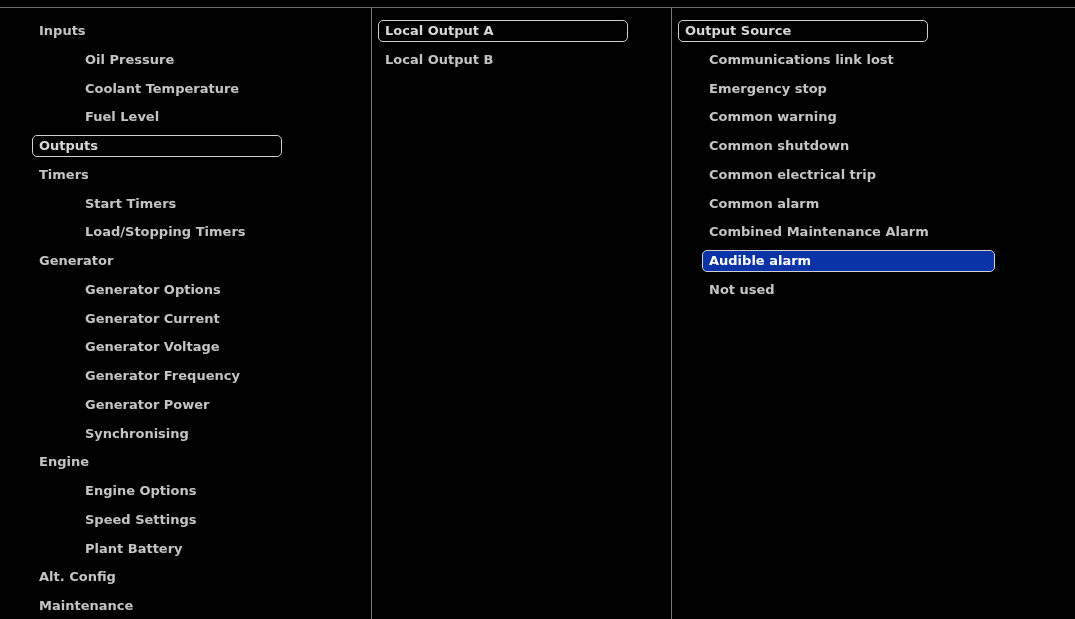 The image size is (1075, 619). Describe the element at coordinates (503, 31) in the screenshot. I see `menu-item: Local Output A` at that location.